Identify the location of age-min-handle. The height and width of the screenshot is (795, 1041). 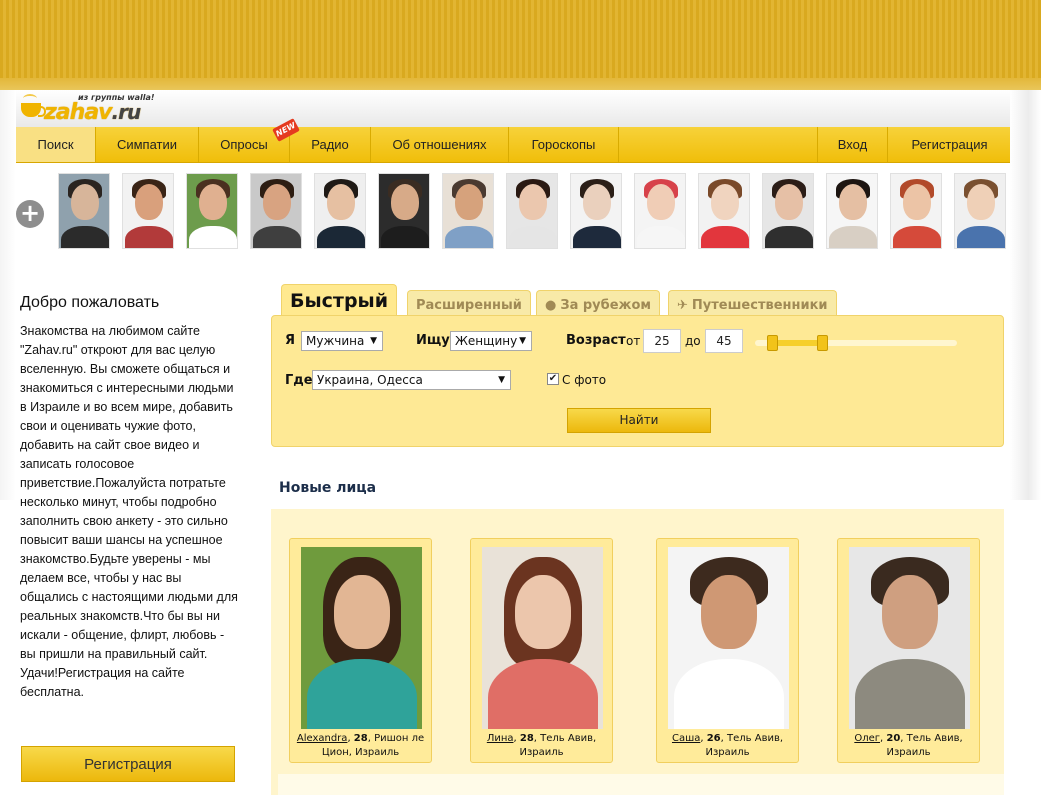
(773, 343).